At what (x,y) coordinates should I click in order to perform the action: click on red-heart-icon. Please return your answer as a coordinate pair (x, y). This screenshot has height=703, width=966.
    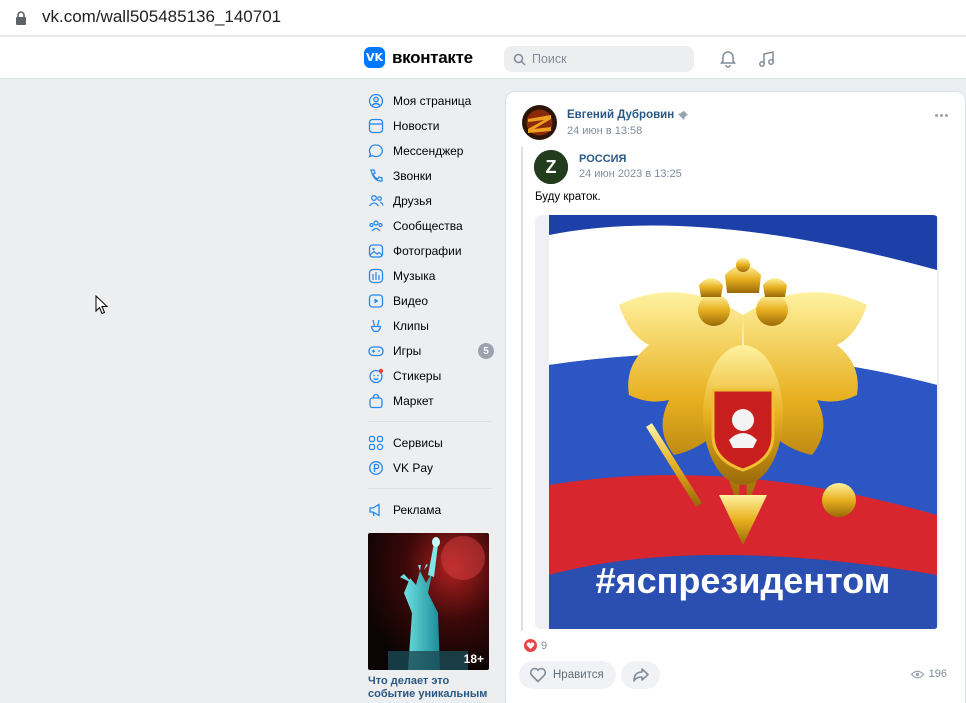
    Looking at the image, I should click on (530, 645).